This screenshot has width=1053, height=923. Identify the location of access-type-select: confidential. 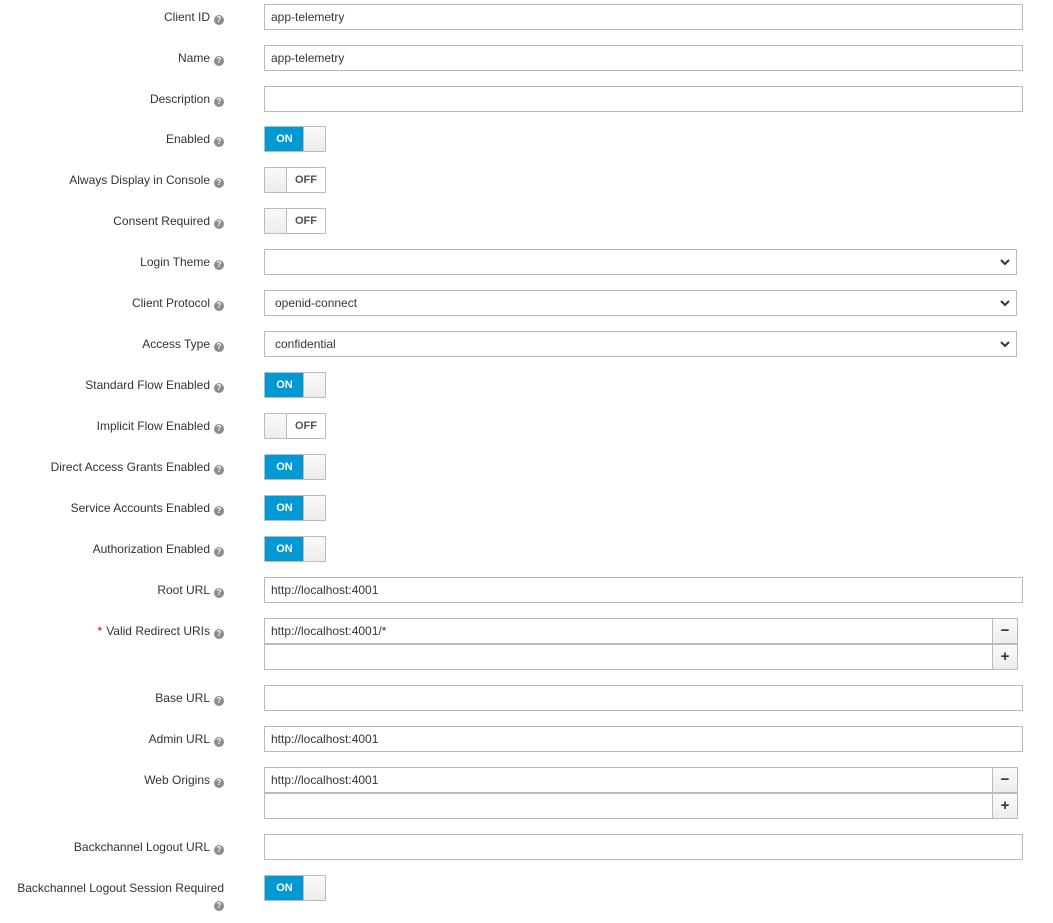
(640, 344).